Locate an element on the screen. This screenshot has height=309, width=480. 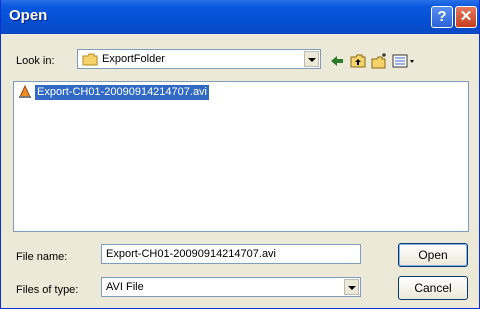
close-button: ✕ is located at coordinates (466, 17).